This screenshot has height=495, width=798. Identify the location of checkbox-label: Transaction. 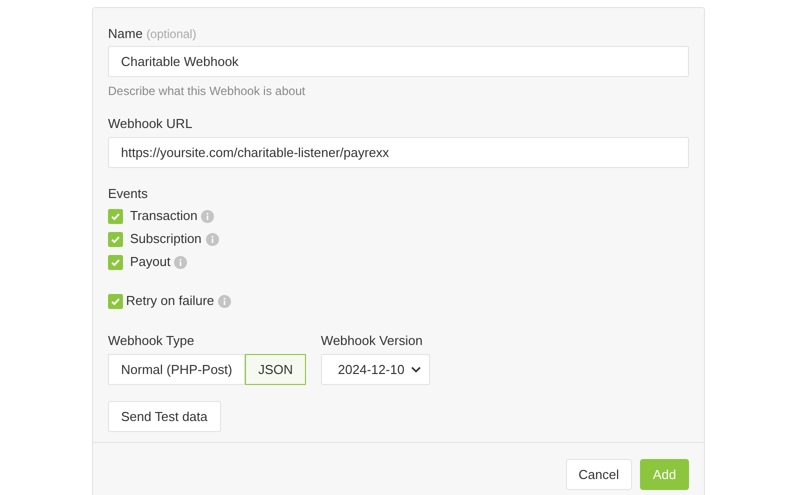
(164, 216).